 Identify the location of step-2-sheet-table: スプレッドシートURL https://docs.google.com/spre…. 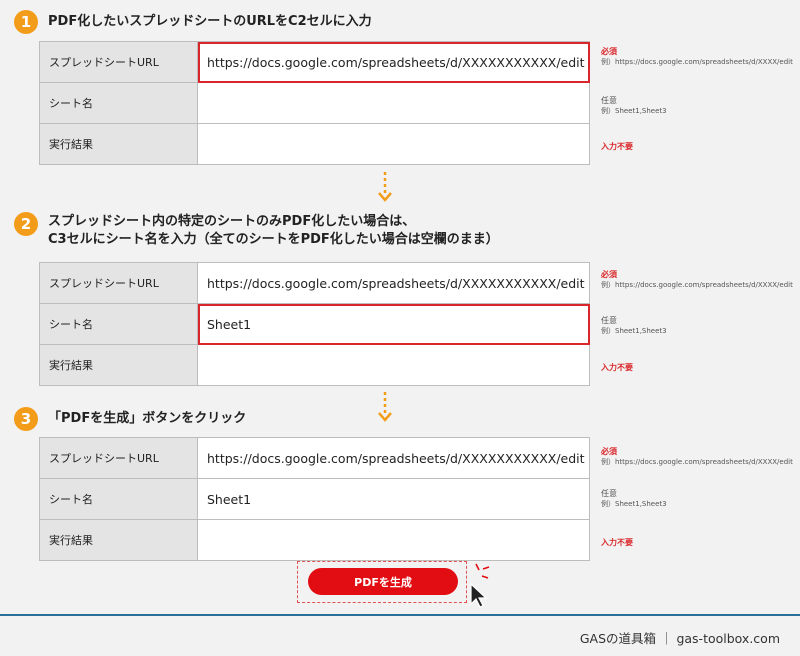
(314, 324).